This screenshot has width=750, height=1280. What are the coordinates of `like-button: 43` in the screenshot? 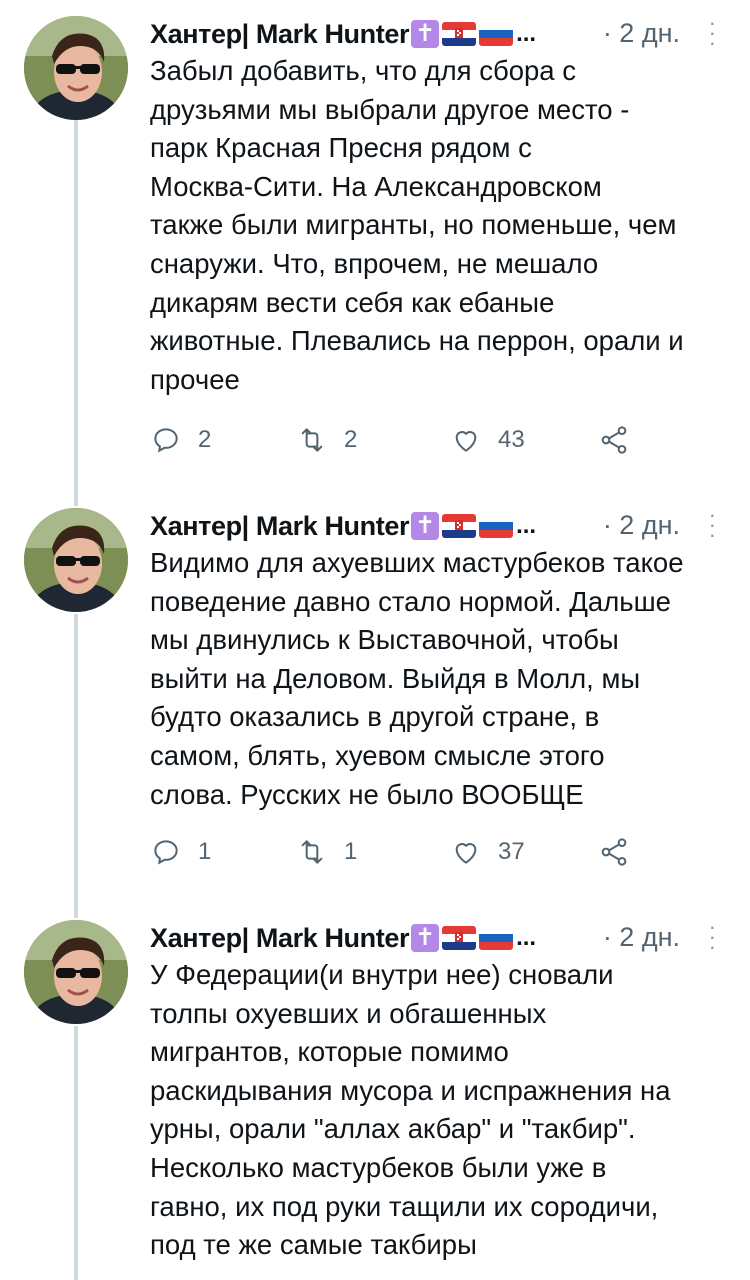 It's located at (487, 440).